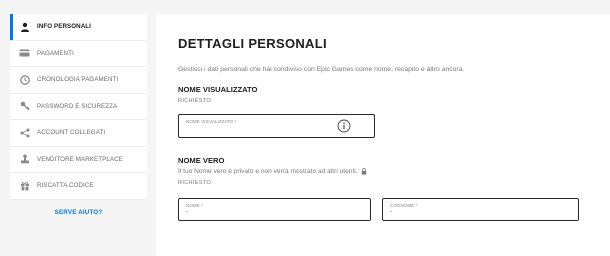  I want to click on sidebar-item-label: CRONOLOGIA PAGAMENTI, so click(78, 80).